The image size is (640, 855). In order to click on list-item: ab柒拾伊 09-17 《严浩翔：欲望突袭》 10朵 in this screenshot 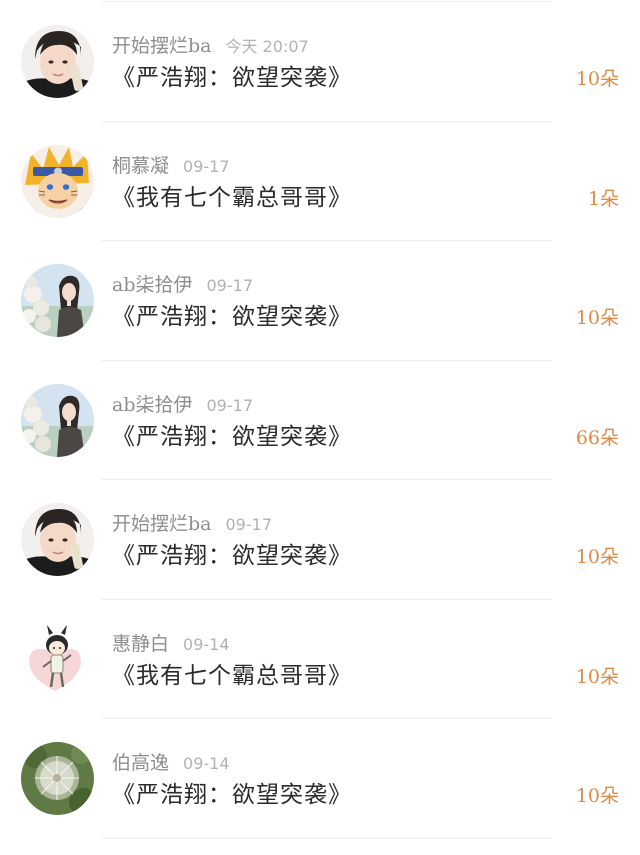, I will do `click(320, 301)`.